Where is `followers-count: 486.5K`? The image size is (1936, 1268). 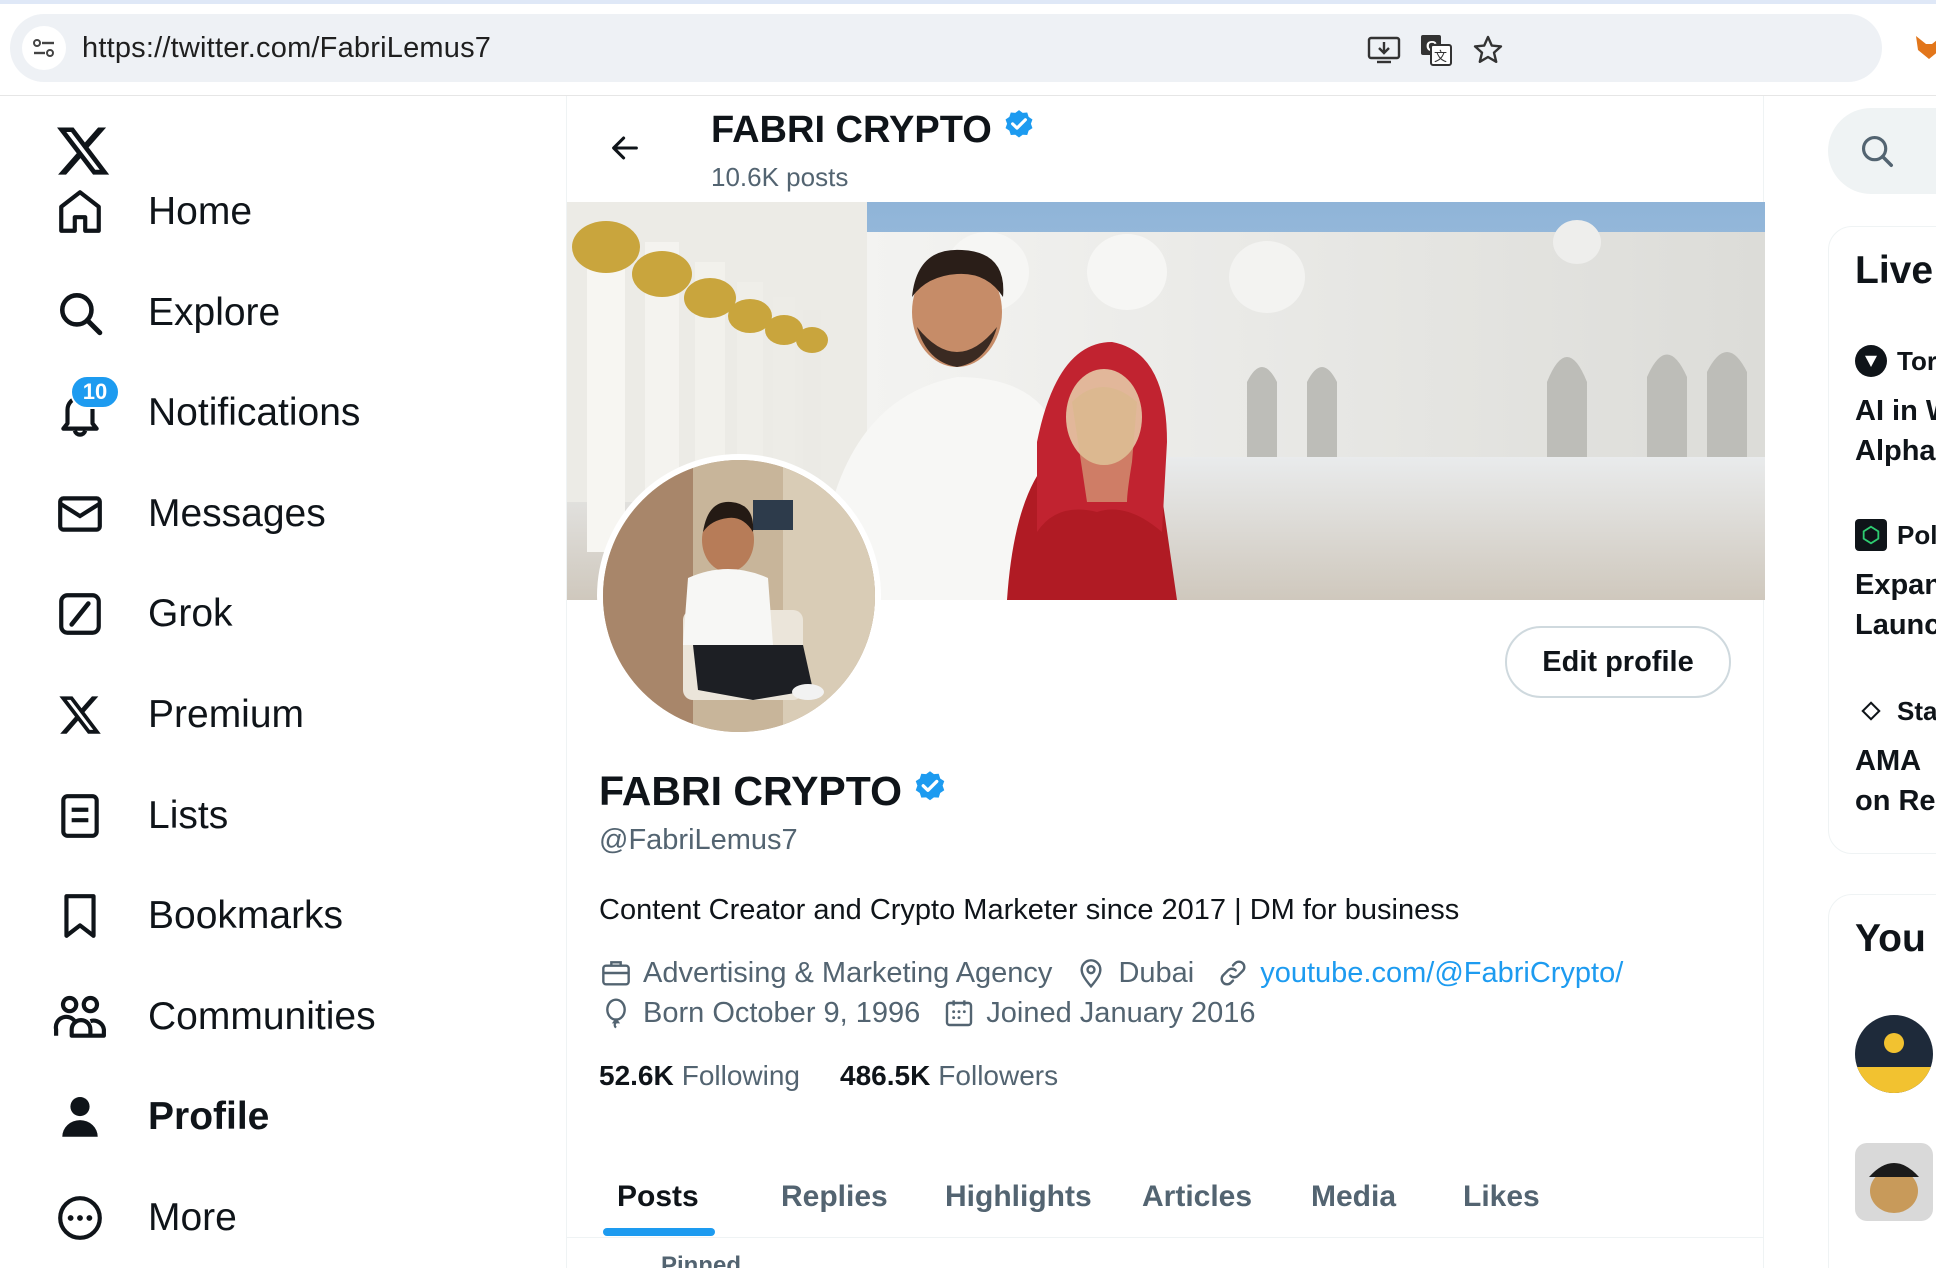 followers-count: 486.5K is located at coordinates (885, 1075).